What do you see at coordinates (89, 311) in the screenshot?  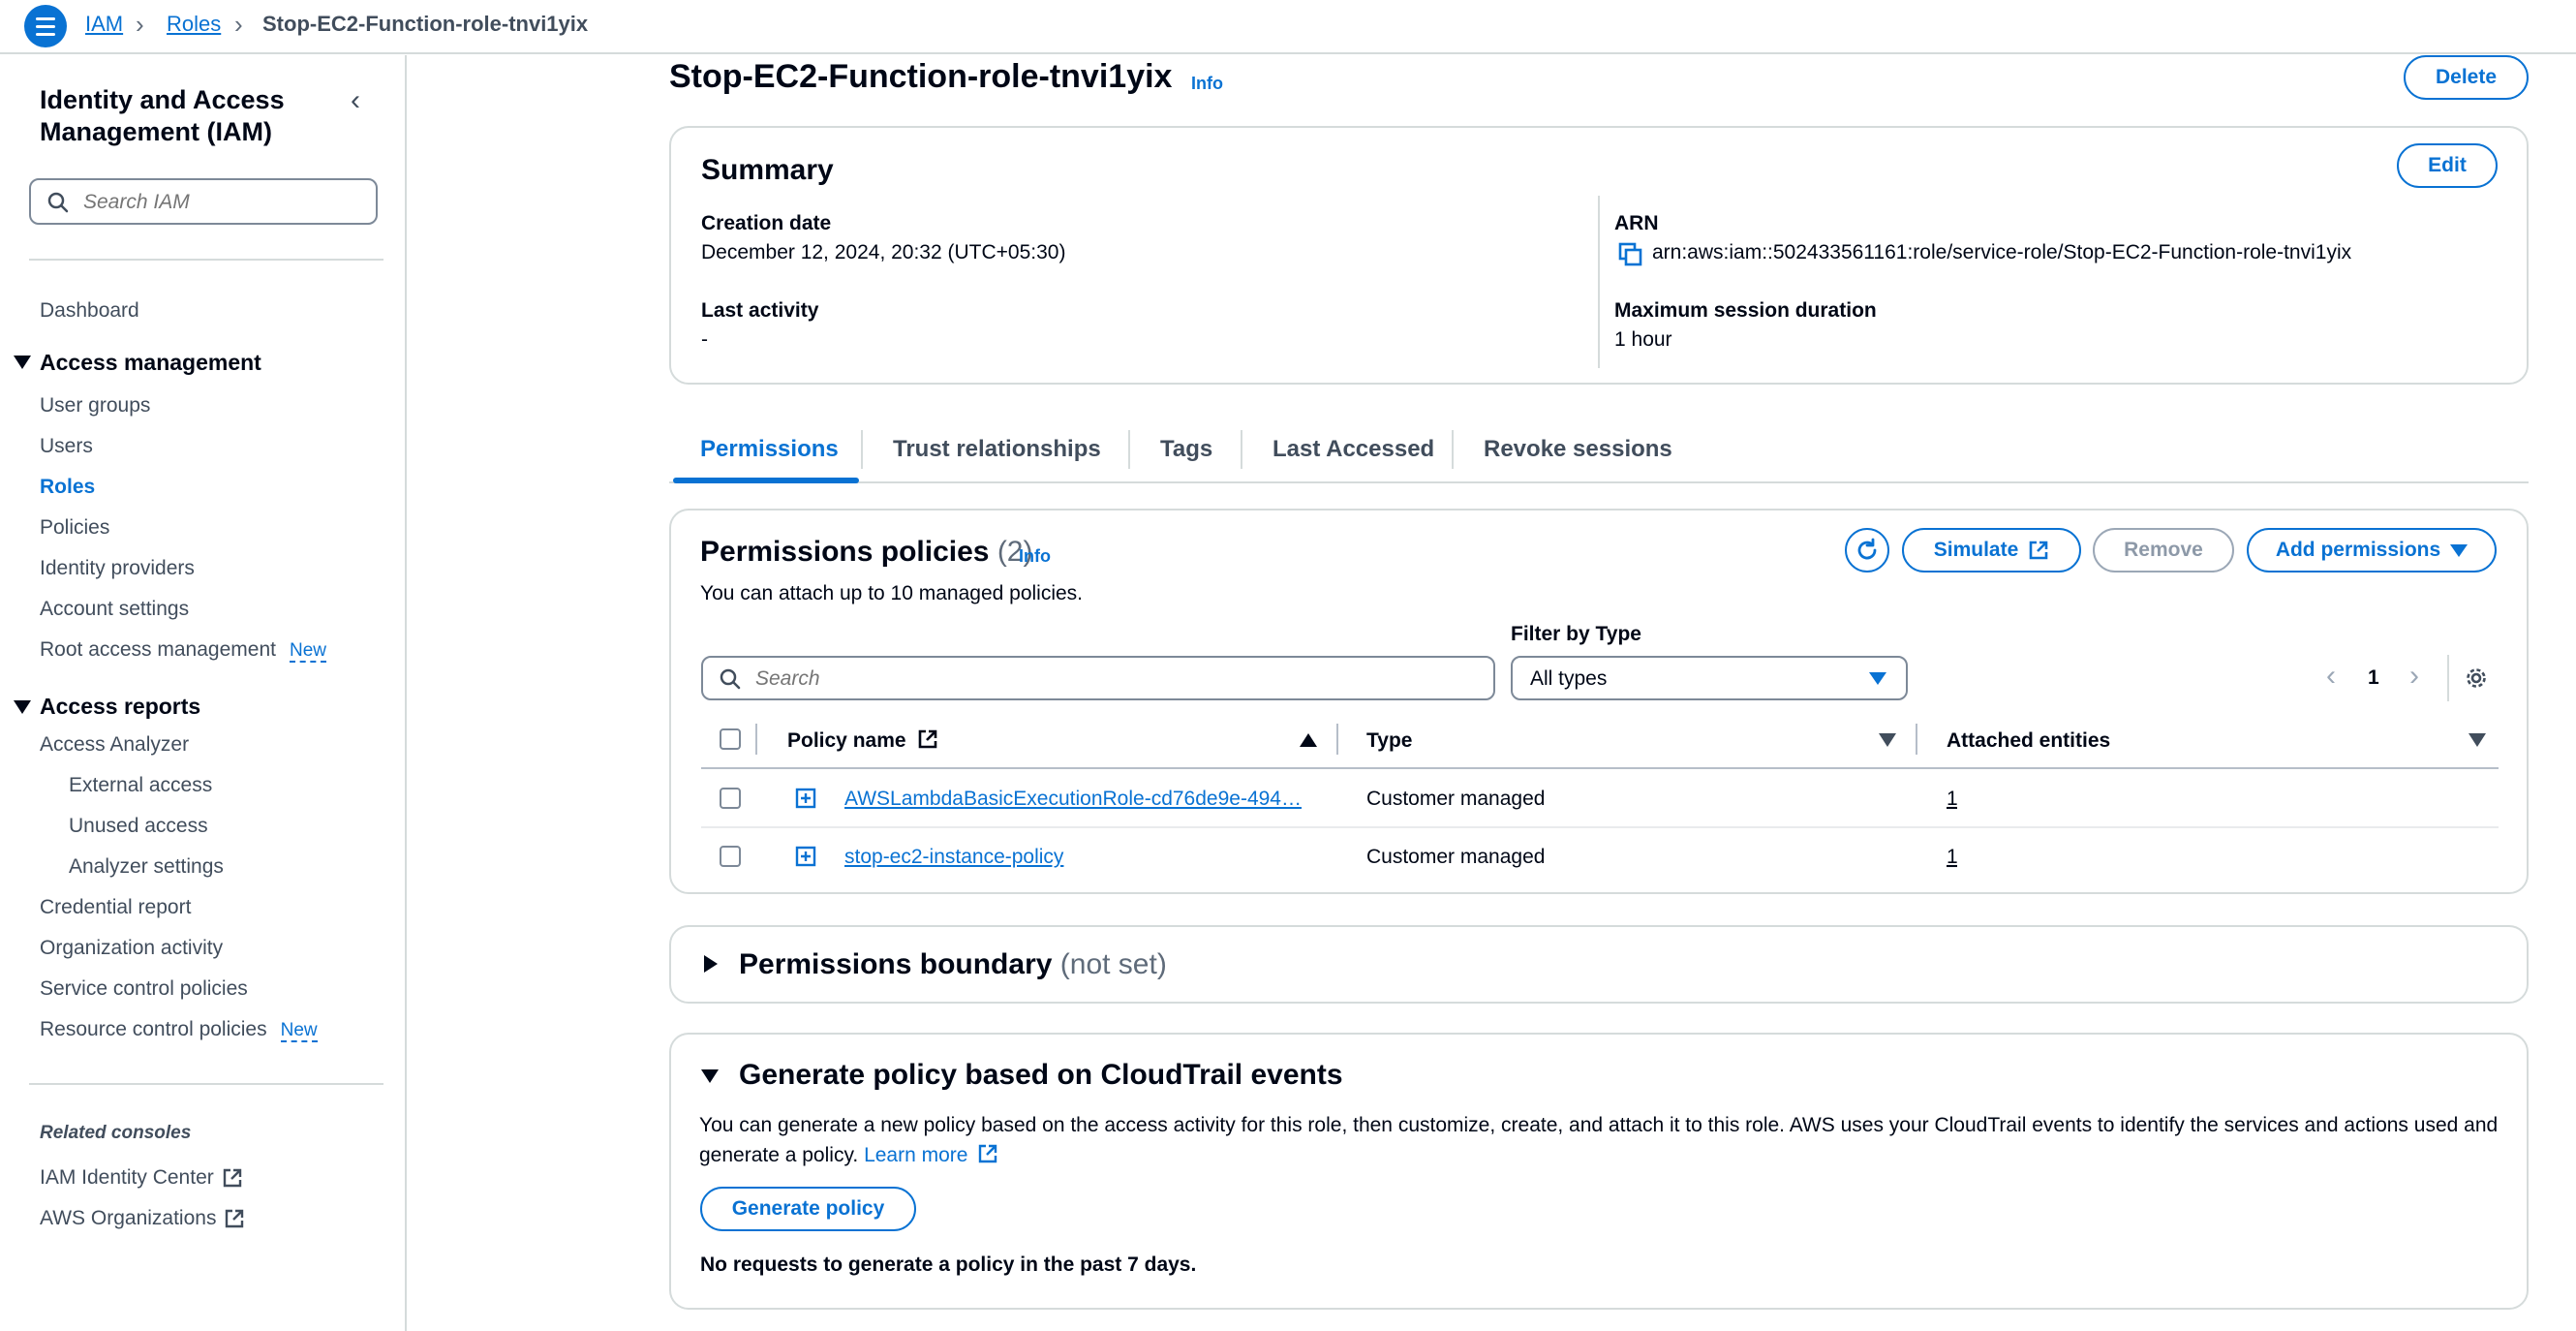 I see `sidebar-item-dashboard: Dashboard` at bounding box center [89, 311].